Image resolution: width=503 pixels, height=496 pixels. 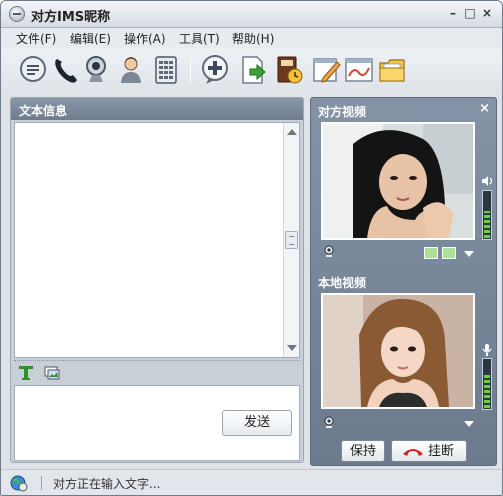 I want to click on close-button: ×, so click(x=487, y=13).